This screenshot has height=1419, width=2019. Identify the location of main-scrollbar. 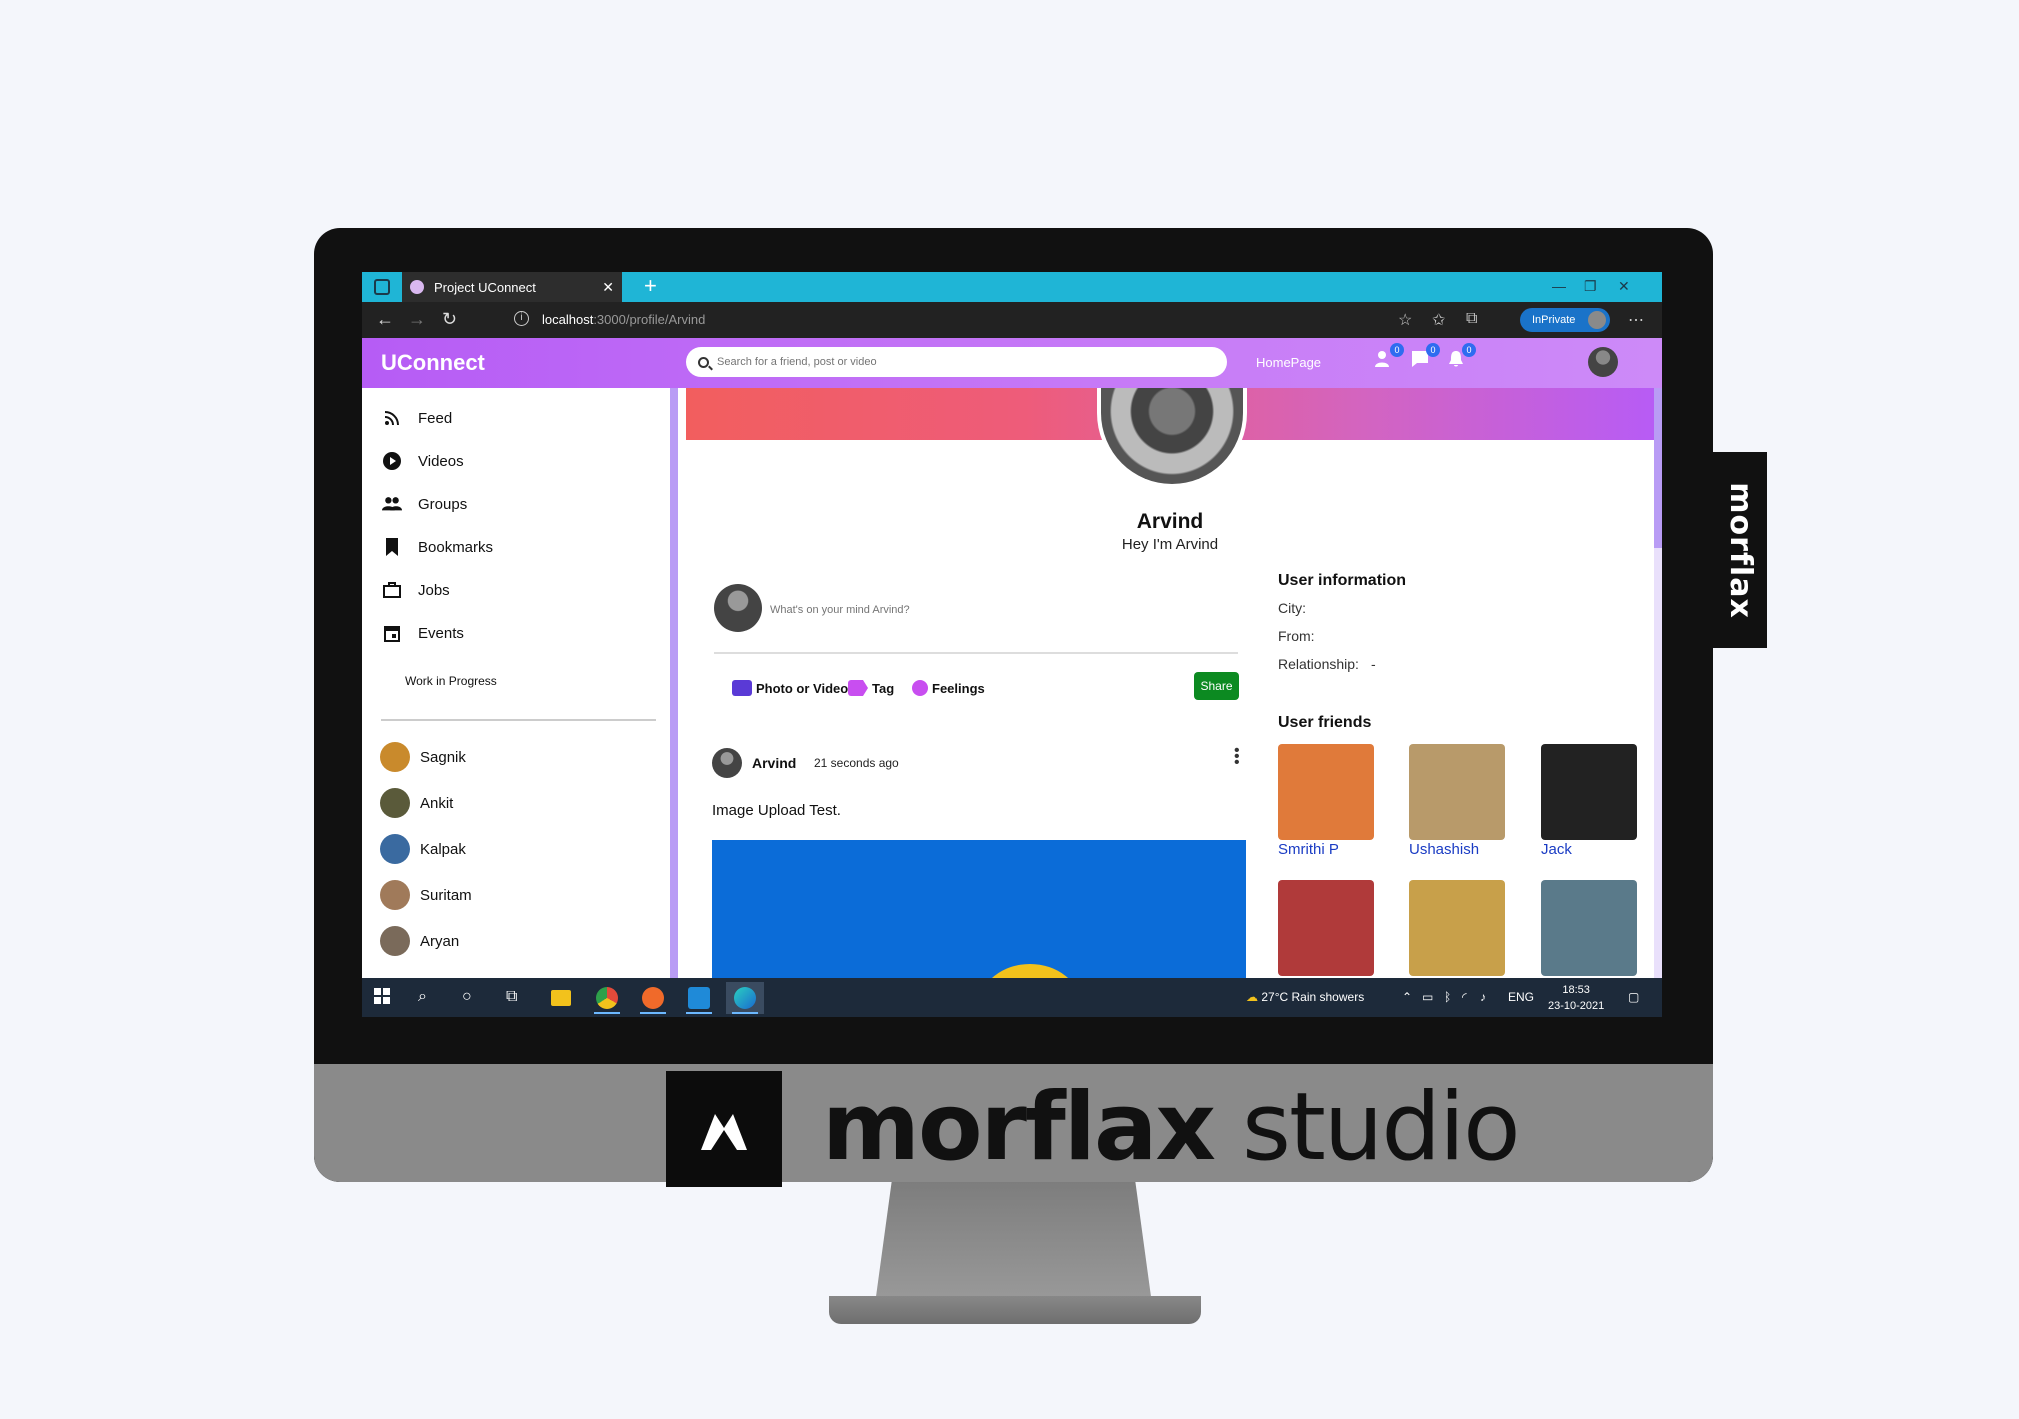
(1658, 683).